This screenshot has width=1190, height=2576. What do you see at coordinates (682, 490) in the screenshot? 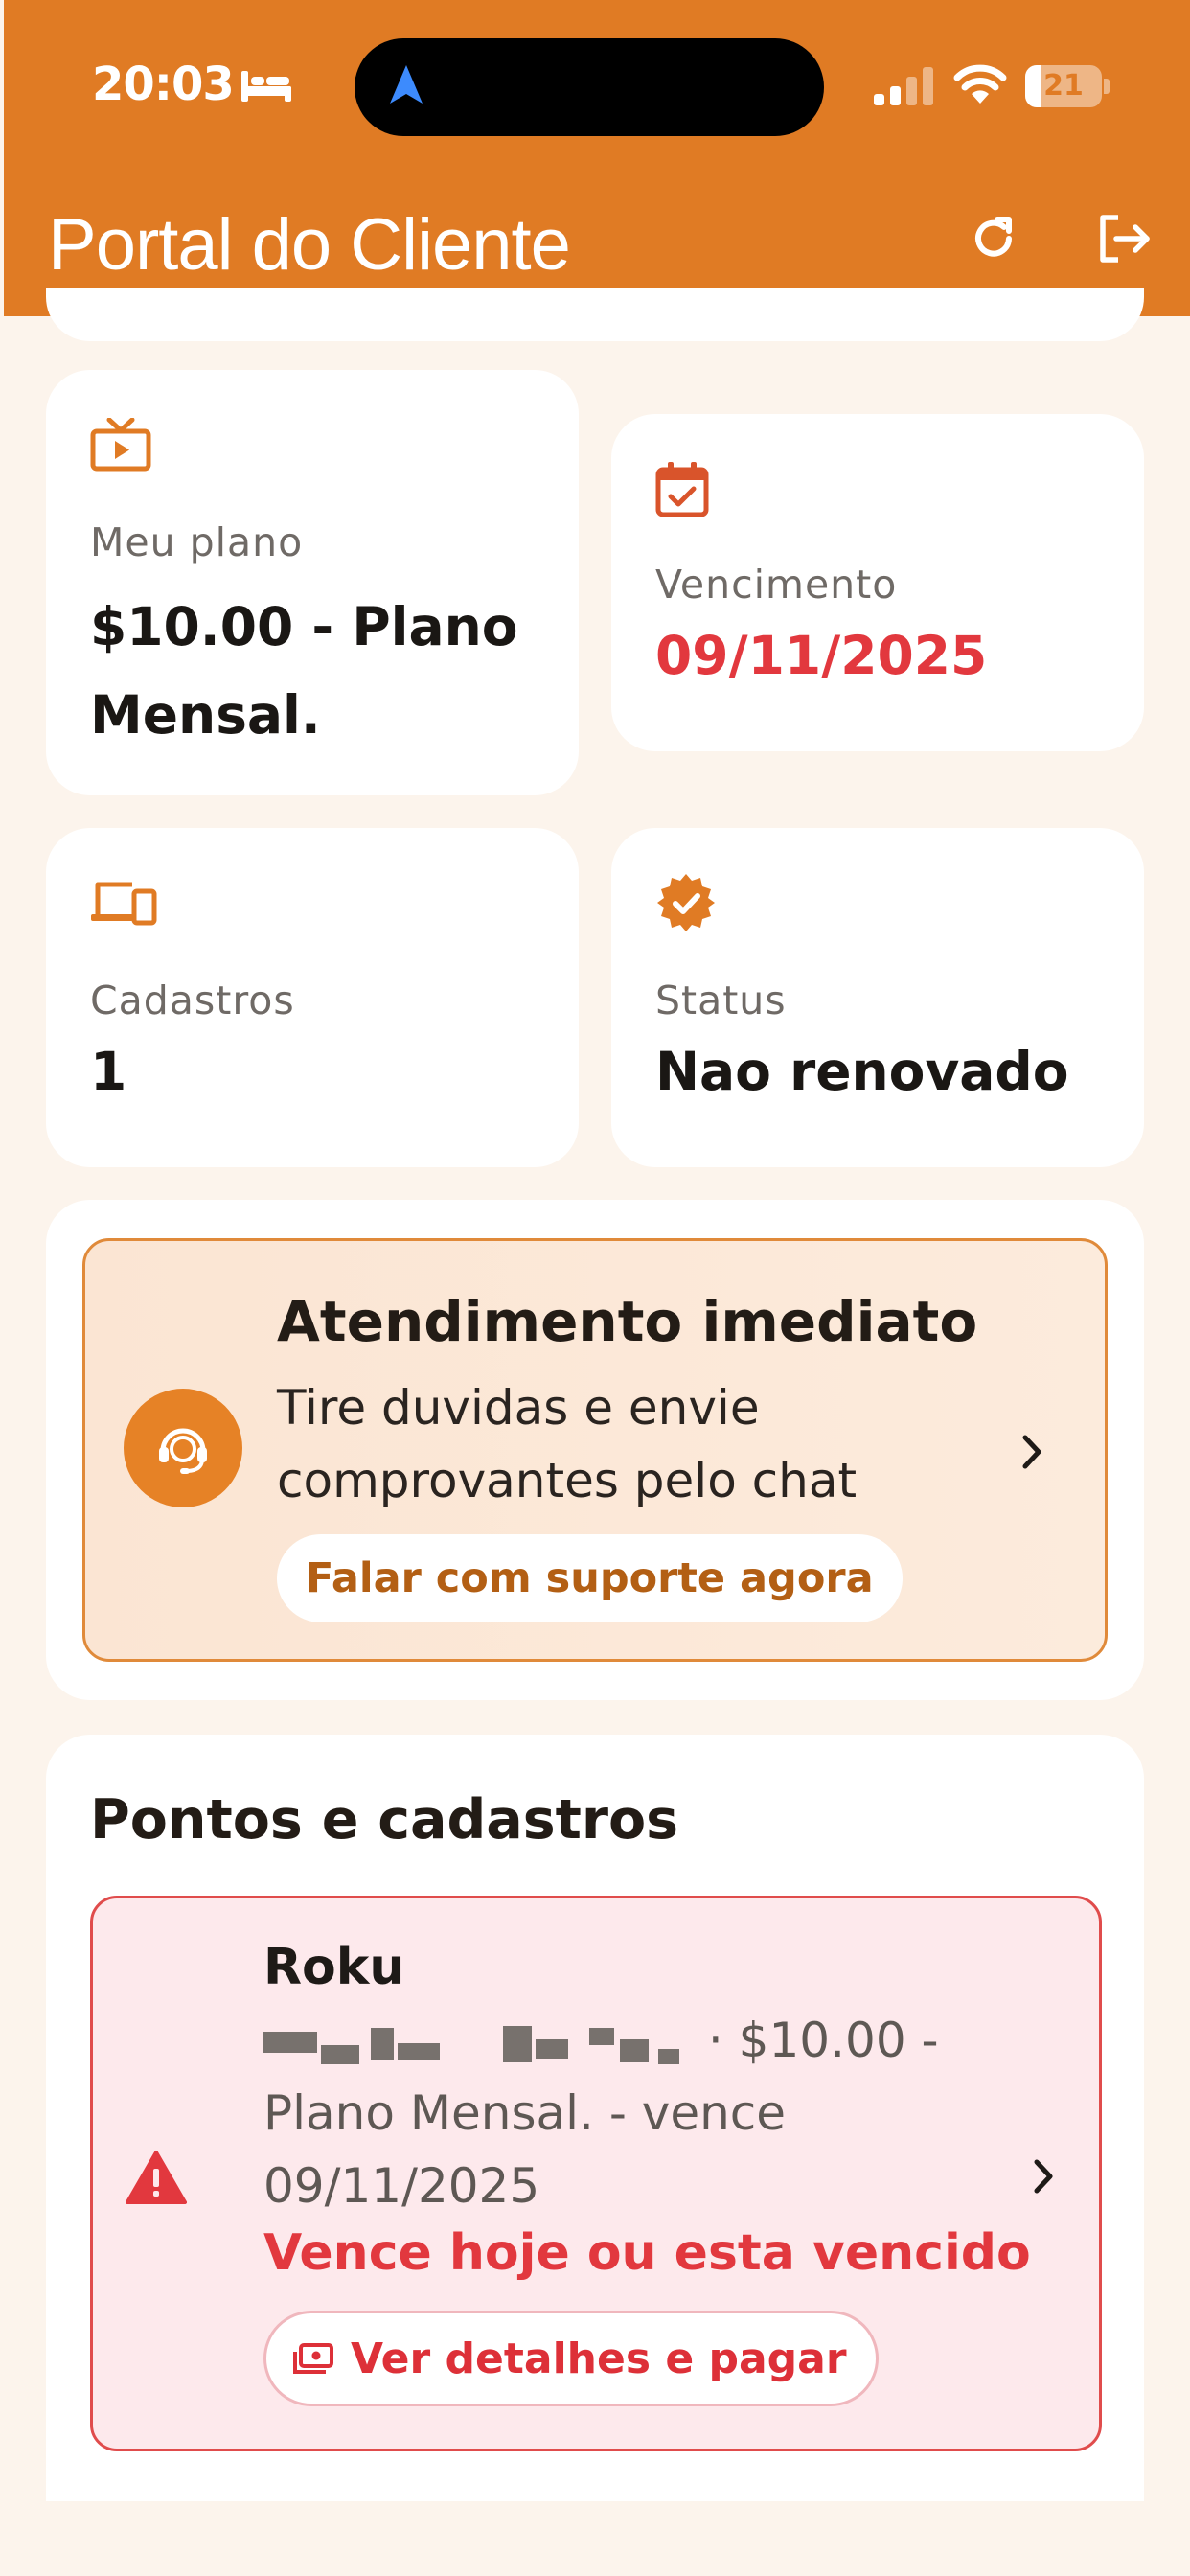
I see `calendar-check-icon` at bounding box center [682, 490].